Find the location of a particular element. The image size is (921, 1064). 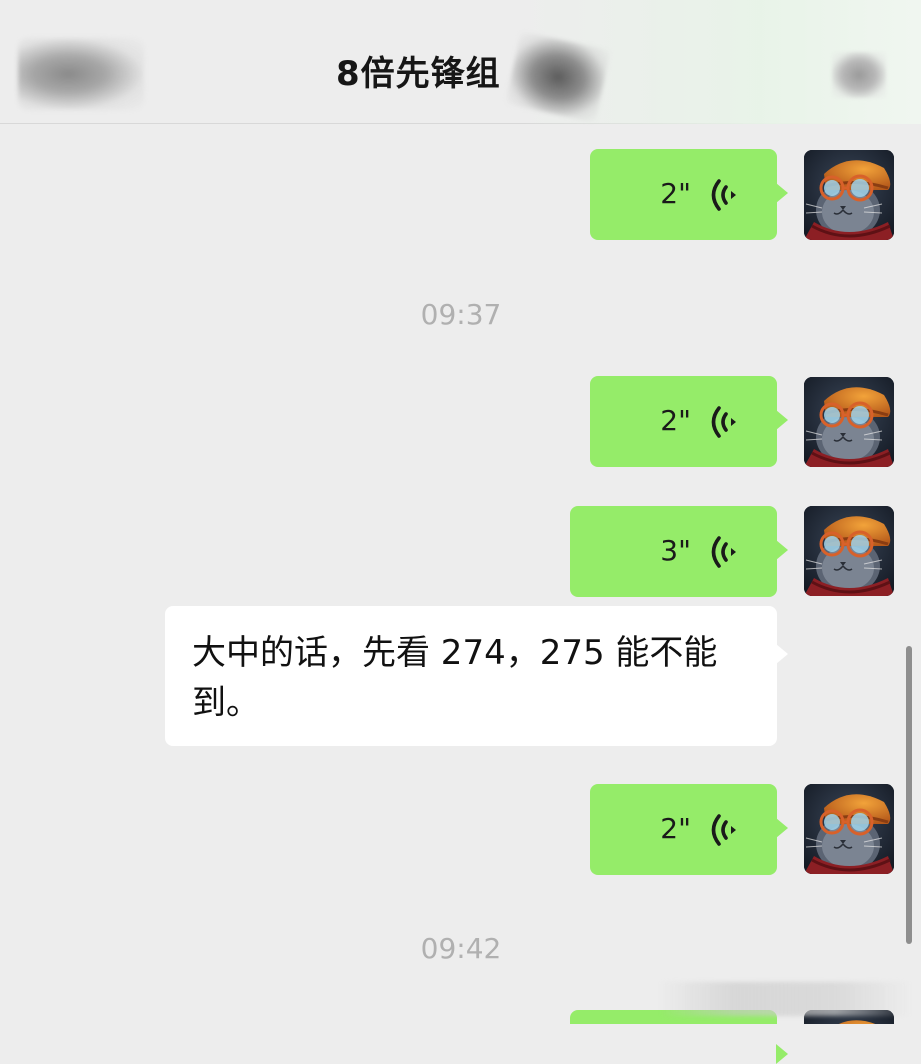

voice-duration: 3" is located at coordinates (675, 550).